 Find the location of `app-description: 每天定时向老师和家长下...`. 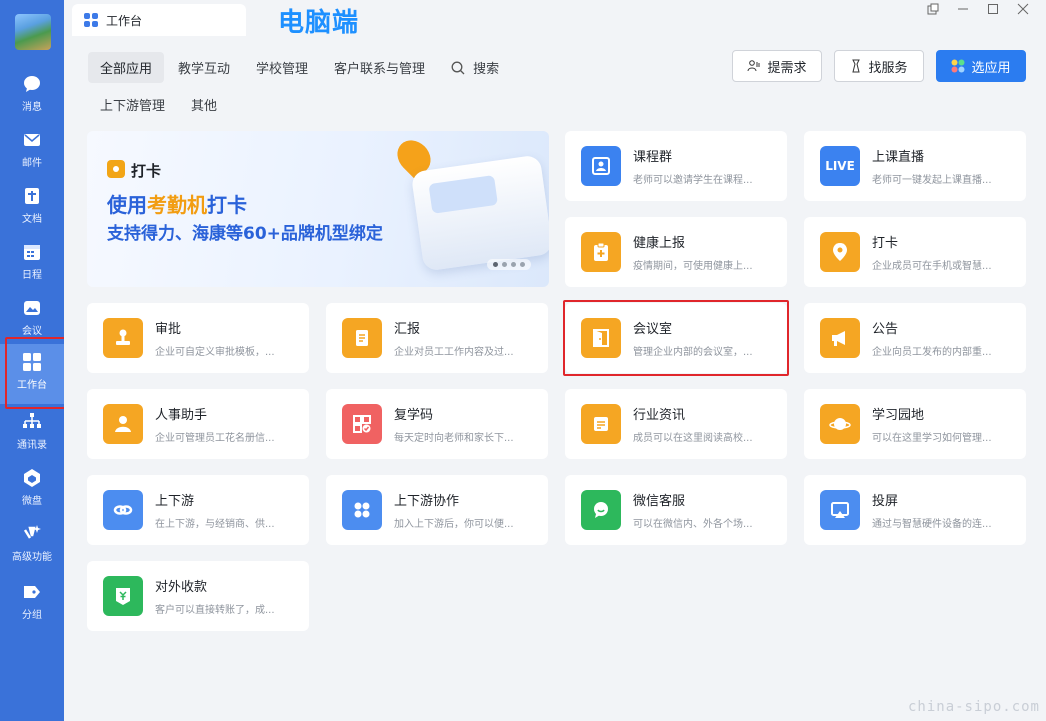

app-description: 每天定时向老师和家长下... is located at coordinates (454, 438).